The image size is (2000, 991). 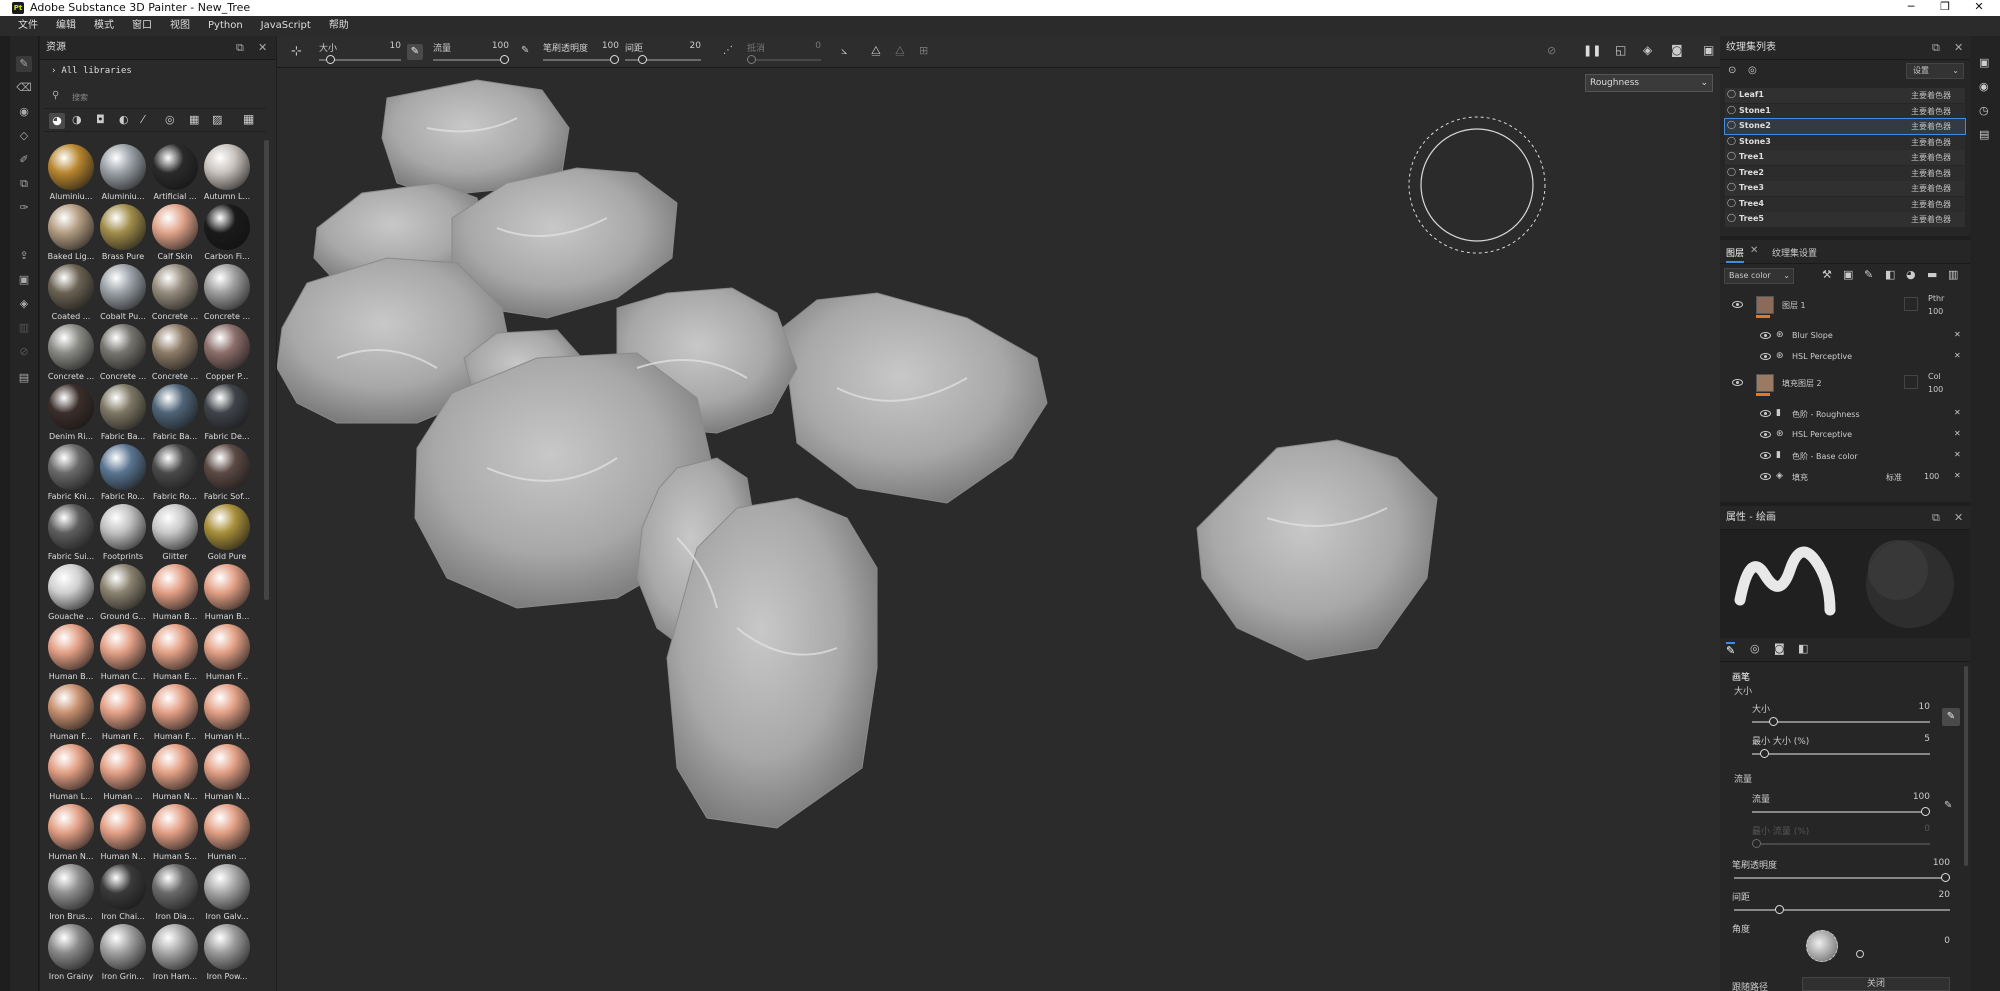 What do you see at coordinates (1841, 722) in the screenshot?
I see `size-slider` at bounding box center [1841, 722].